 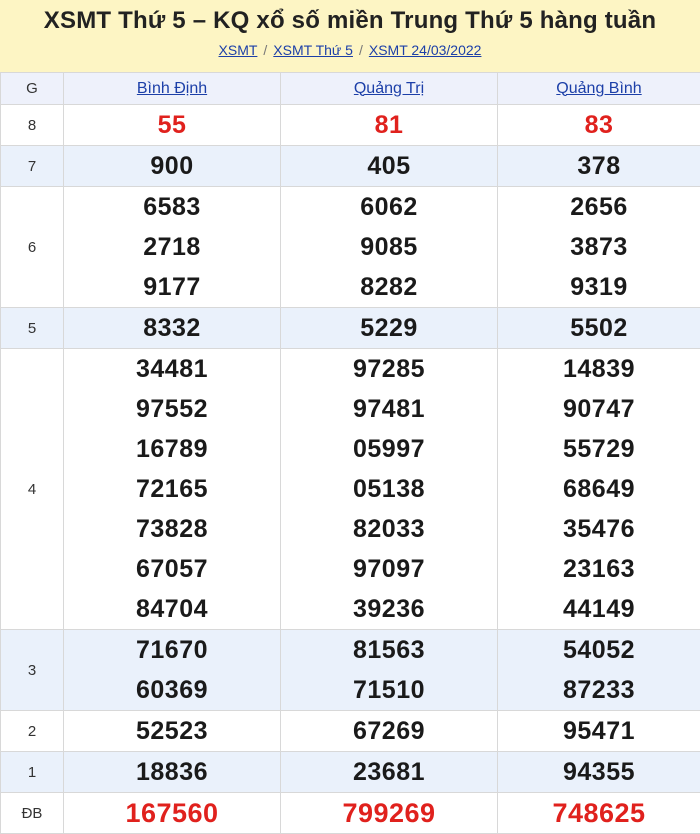 I want to click on result-number: 60369, so click(x=172, y=690).